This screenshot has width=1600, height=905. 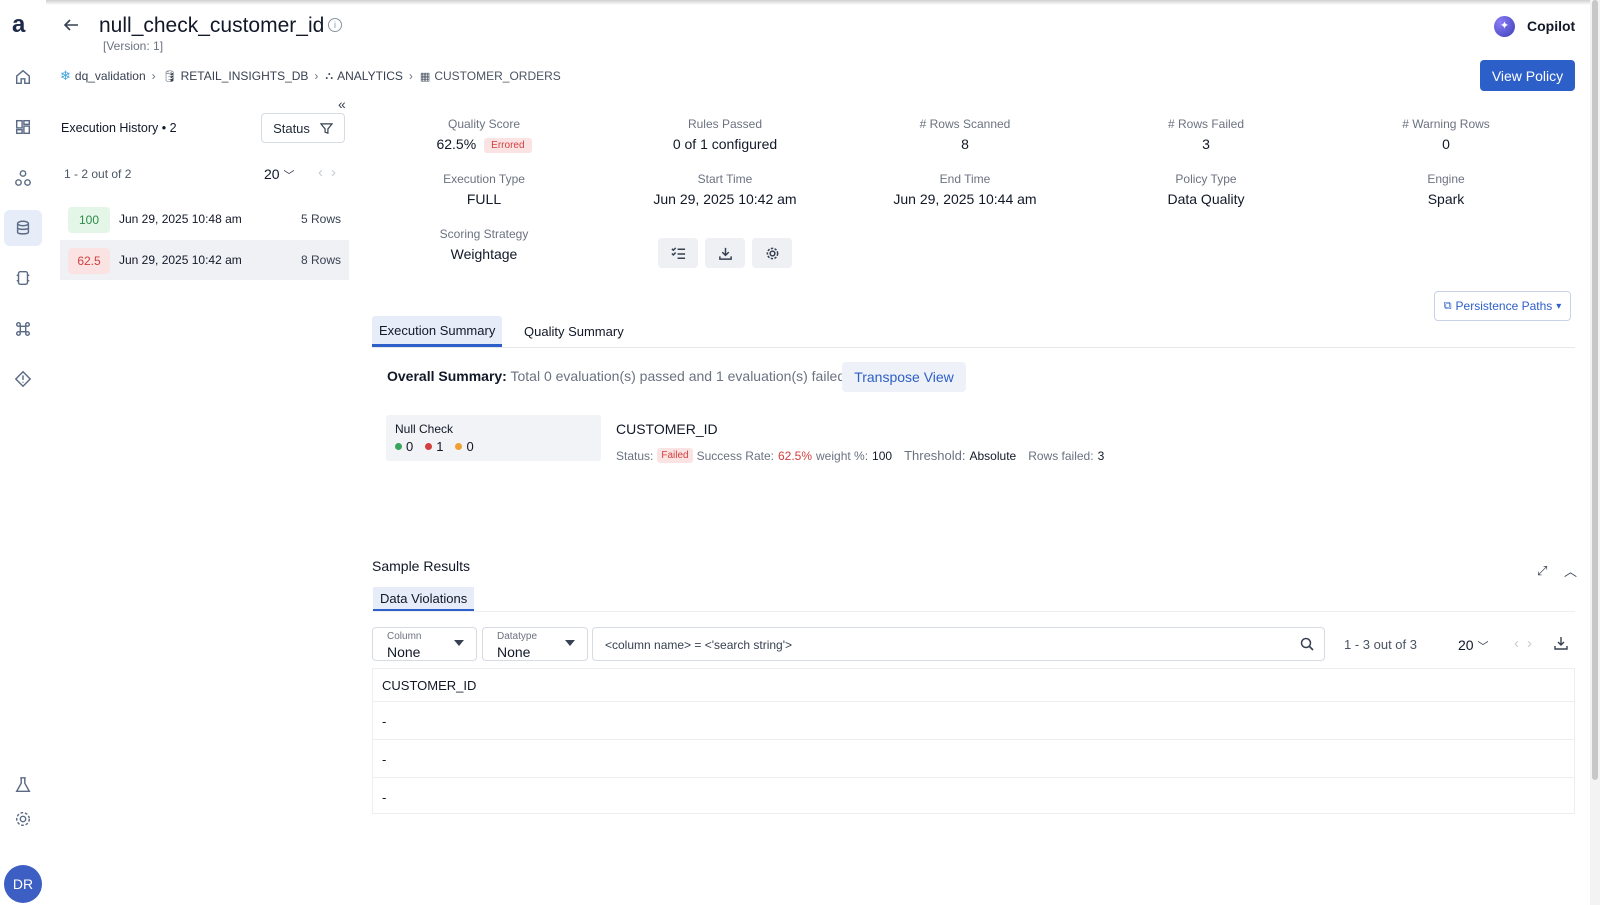 What do you see at coordinates (103, 76) in the screenshot?
I see `breadcrumb-item-datasource: ❄ dq_validation` at bounding box center [103, 76].